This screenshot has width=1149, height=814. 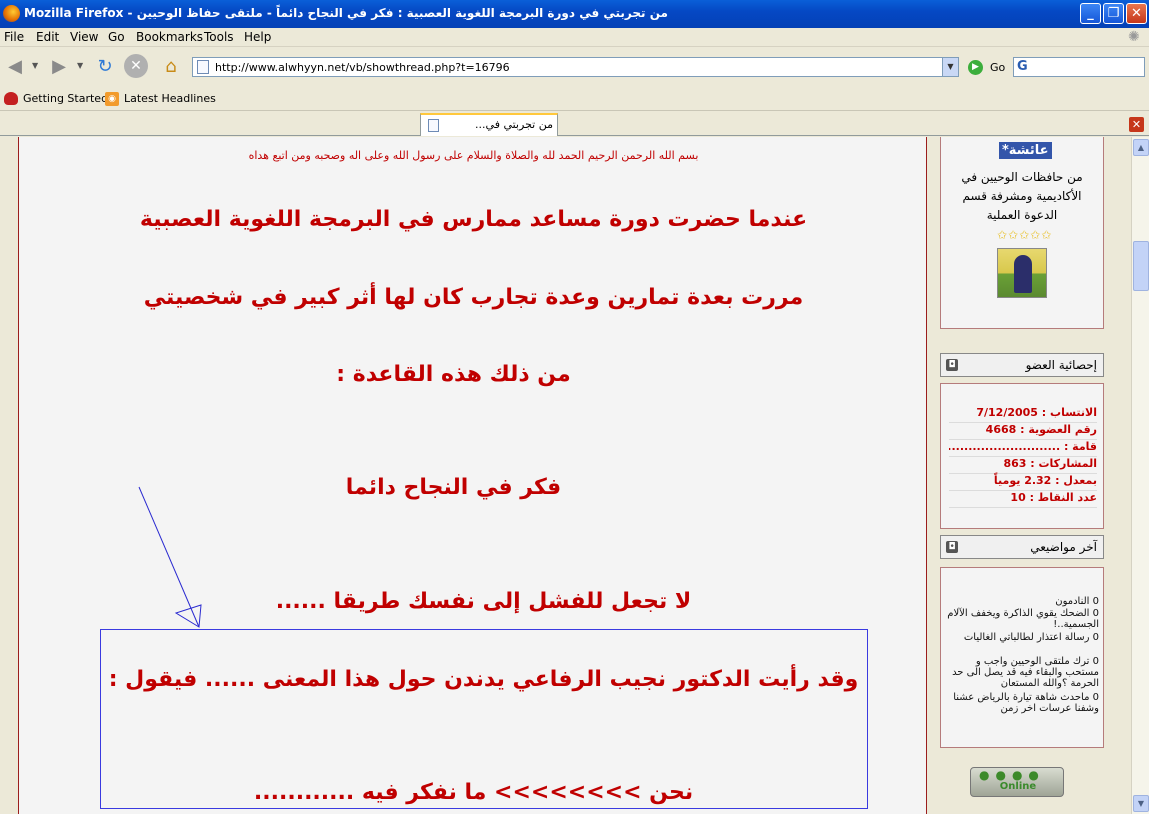 What do you see at coordinates (1063, 547) in the screenshot?
I see `topics-panel-title: آخر مواضيعي` at bounding box center [1063, 547].